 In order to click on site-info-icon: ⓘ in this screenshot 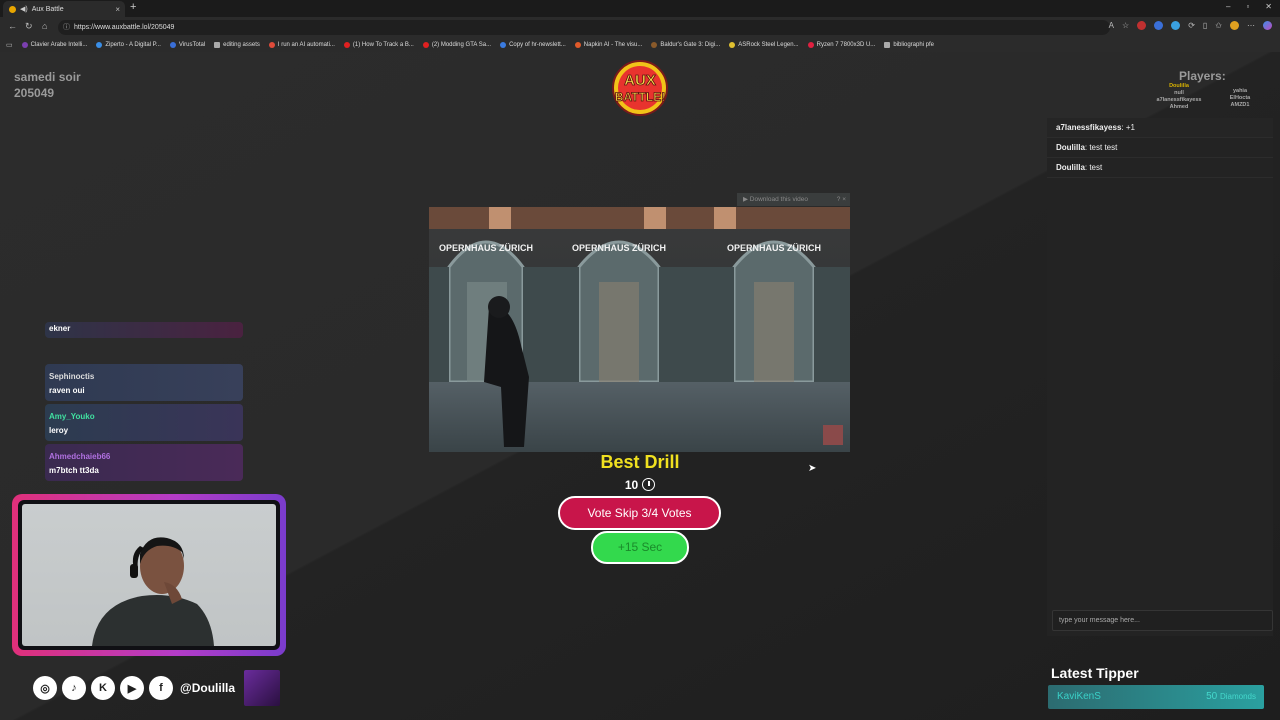, I will do `click(66, 27)`.